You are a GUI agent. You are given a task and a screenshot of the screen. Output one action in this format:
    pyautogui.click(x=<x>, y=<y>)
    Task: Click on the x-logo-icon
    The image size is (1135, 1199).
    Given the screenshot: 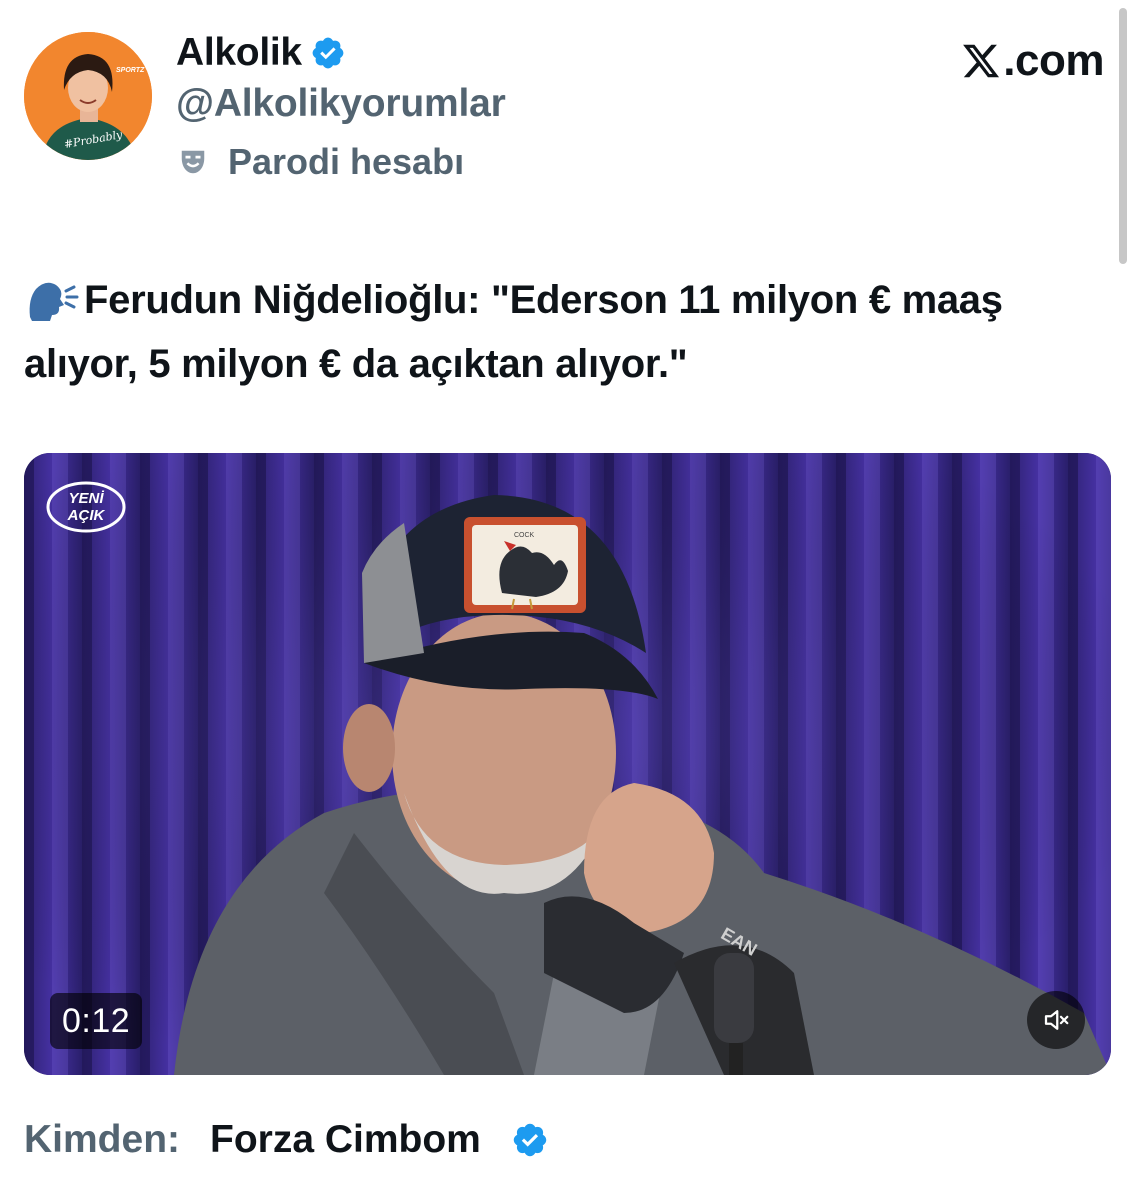 What is the action you would take?
    pyautogui.click(x=981, y=61)
    